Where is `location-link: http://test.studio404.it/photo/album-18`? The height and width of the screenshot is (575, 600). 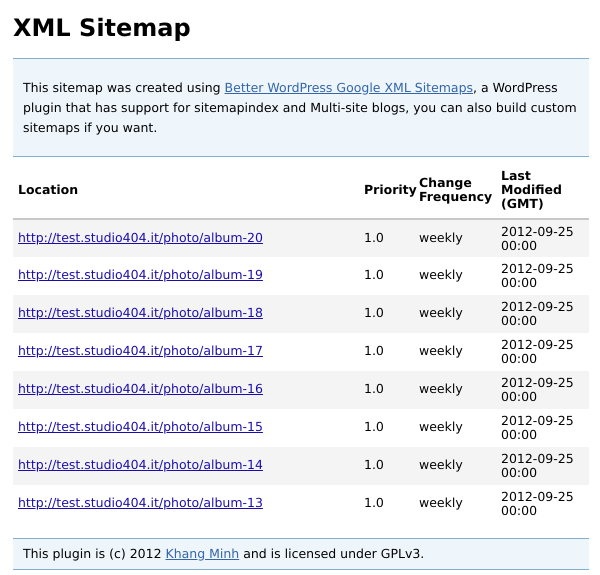
location-link: http://test.studio404.it/photo/album-18 is located at coordinates (140, 312).